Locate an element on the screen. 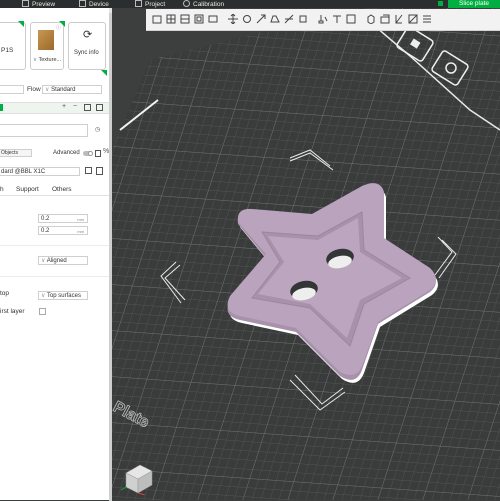 This screenshot has width=500, height=501. assembly-icon is located at coordinates (413, 19).